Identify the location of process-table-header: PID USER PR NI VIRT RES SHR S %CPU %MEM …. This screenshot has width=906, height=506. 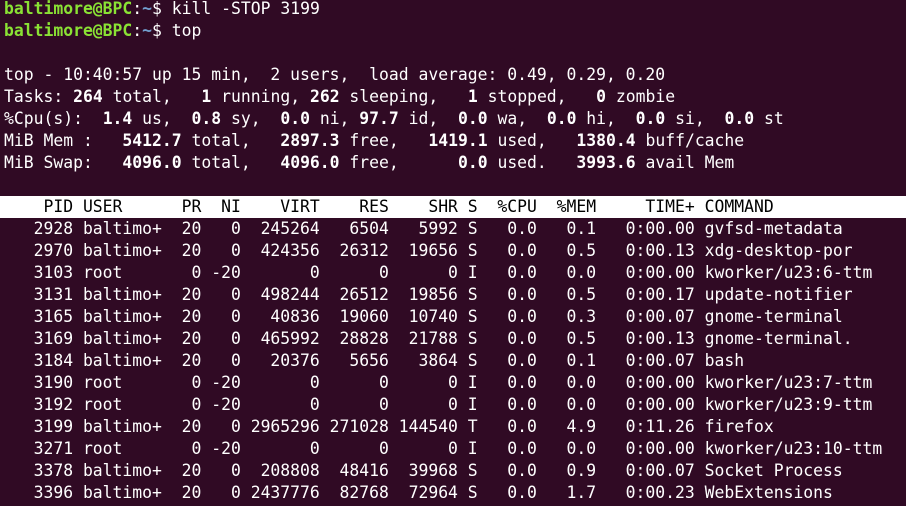
(453, 207).